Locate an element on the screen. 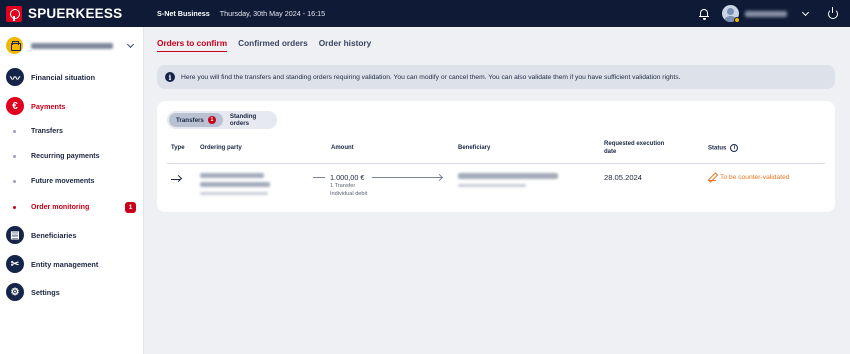 Image resolution: width=850 pixels, height=354 pixels. user-menu is located at coordinates (754, 14).